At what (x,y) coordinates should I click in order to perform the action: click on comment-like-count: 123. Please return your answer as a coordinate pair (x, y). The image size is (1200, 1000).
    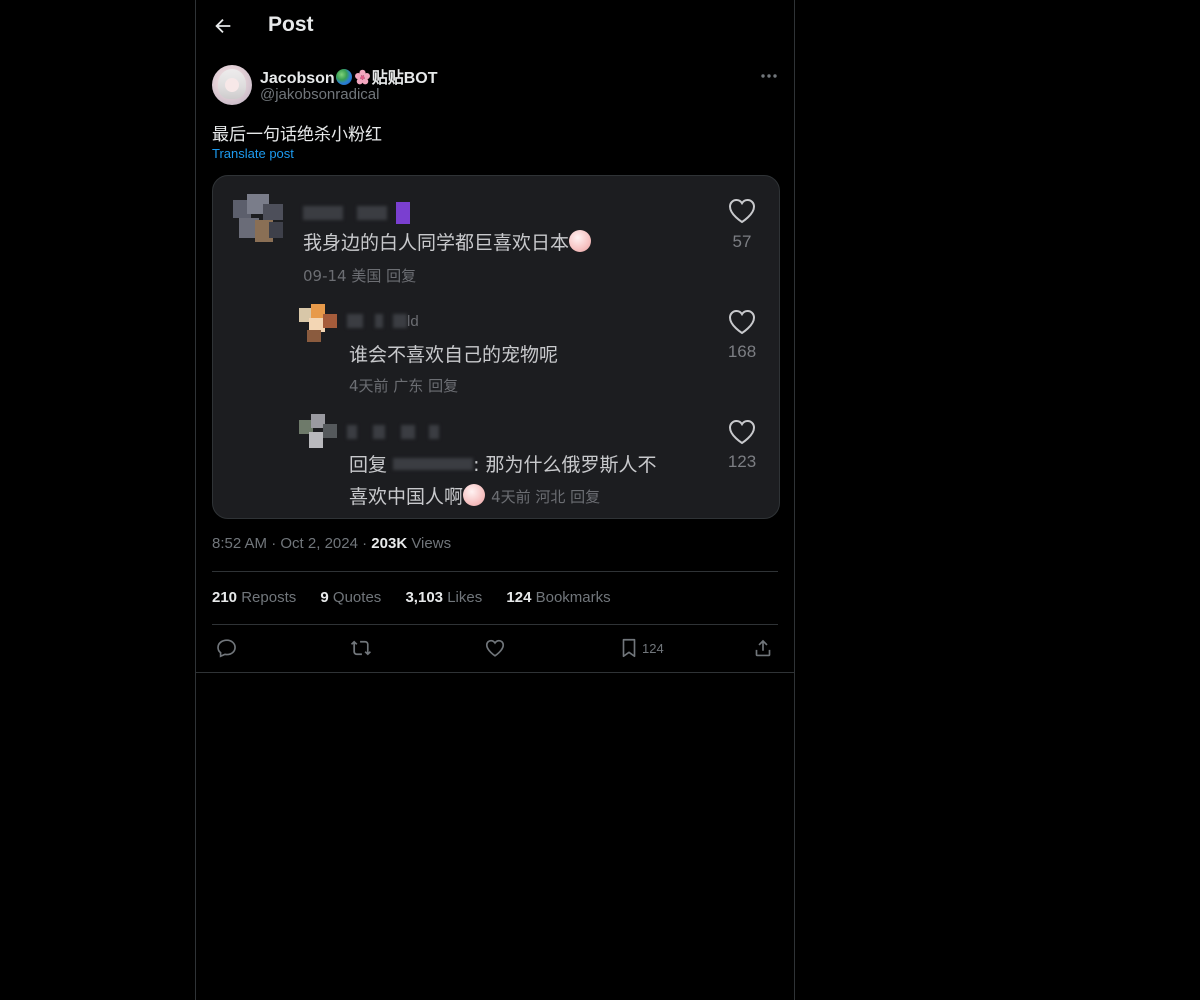
    Looking at the image, I should click on (742, 461).